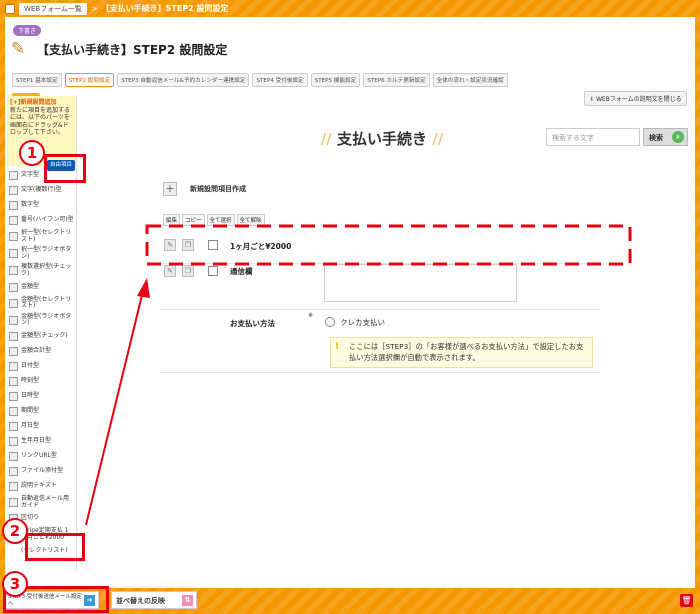 Image resolution: width=700 pixels, height=614 pixels. I want to click on annotation-arrow-head, so click(143, 288).